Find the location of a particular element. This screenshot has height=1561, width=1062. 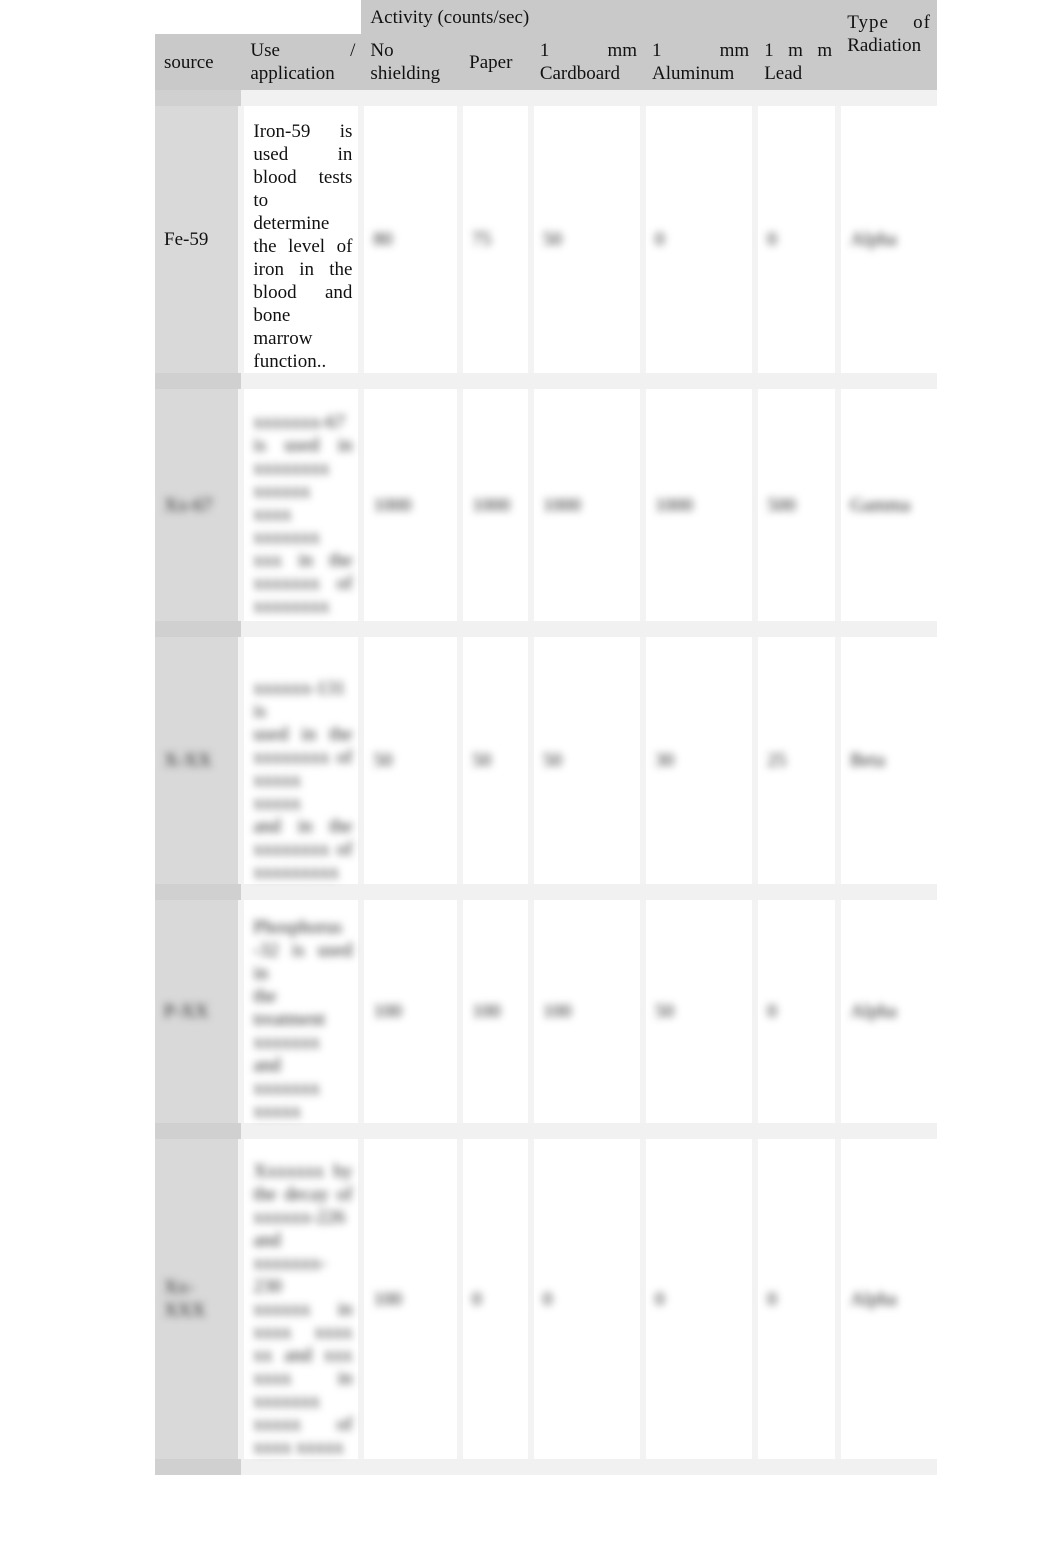

header-text: Use is located at coordinates (265, 50).